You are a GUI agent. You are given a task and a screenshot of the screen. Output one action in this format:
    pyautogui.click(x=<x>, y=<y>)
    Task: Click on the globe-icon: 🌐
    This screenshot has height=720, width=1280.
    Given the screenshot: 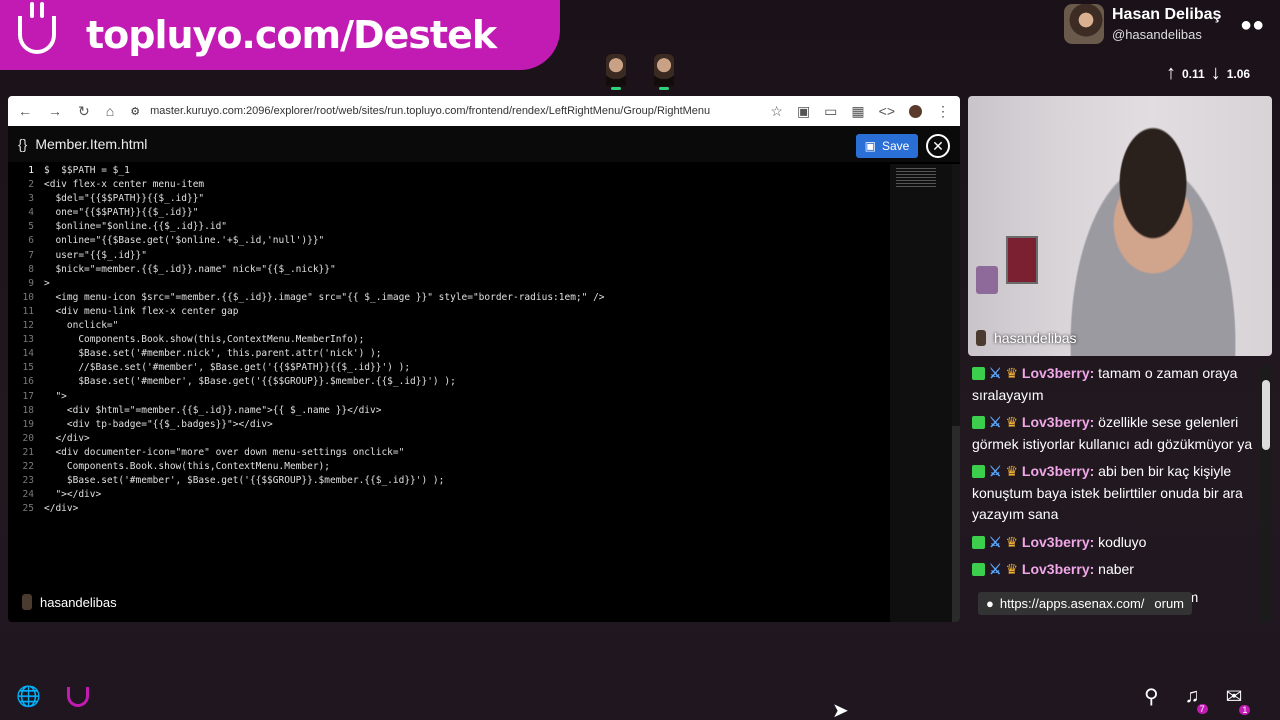 What is the action you would take?
    pyautogui.click(x=28, y=696)
    